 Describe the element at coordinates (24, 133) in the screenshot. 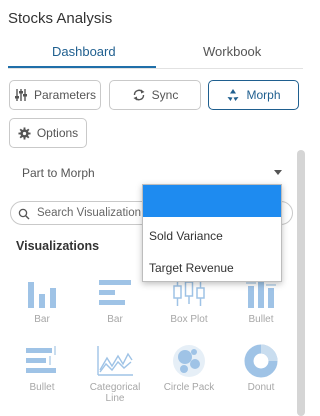

I see `gear-icon` at that location.